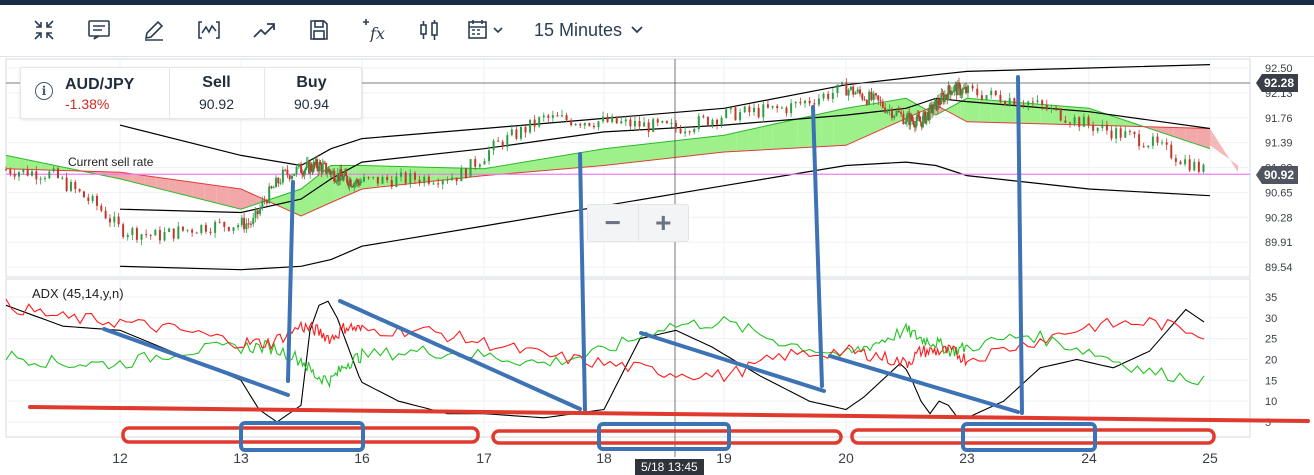  Describe the element at coordinates (1277, 83) in the screenshot. I see `crosshair-price-badge: 92.28` at that location.